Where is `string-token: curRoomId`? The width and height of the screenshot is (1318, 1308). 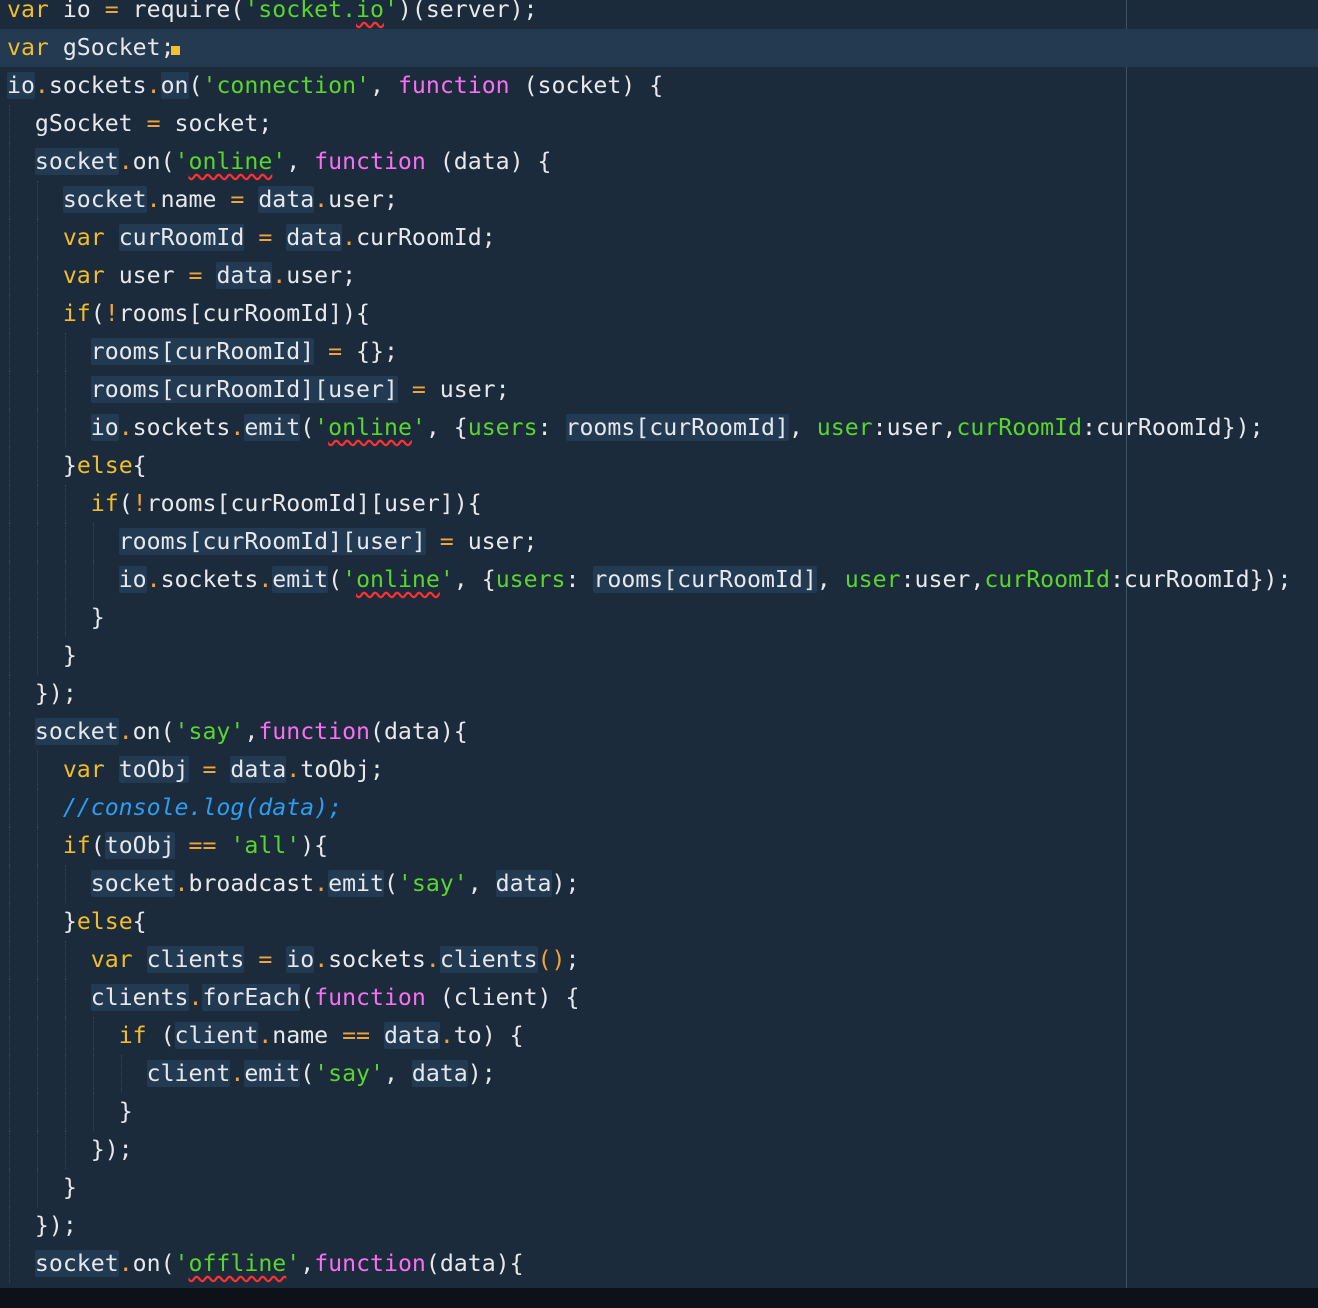 string-token: curRoomId is located at coordinates (1019, 427).